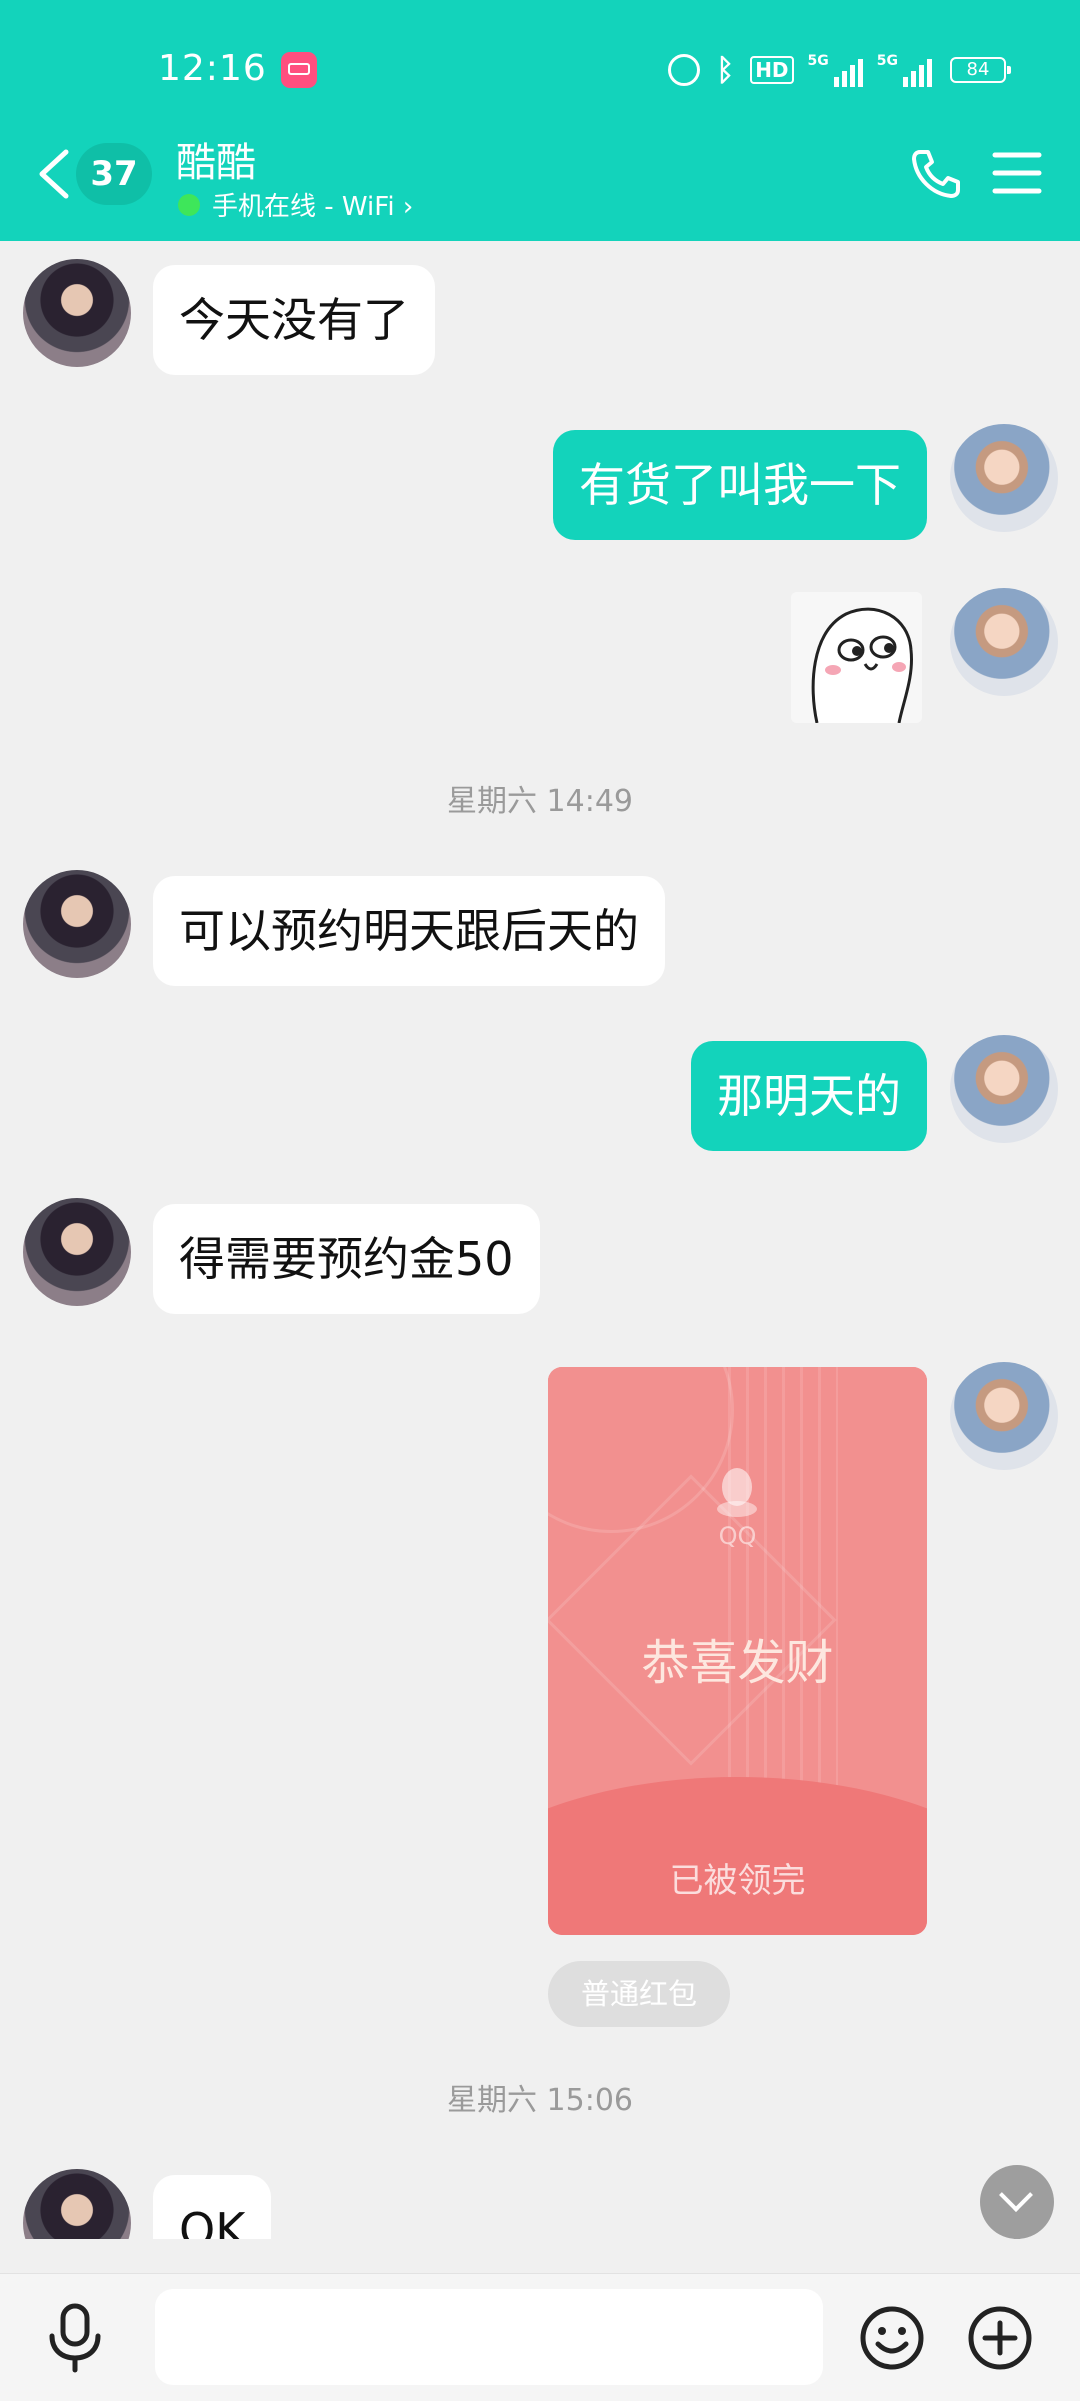 The height and width of the screenshot is (2401, 1080). Describe the element at coordinates (299, 70) in the screenshot. I see `app-notification-icon` at that location.